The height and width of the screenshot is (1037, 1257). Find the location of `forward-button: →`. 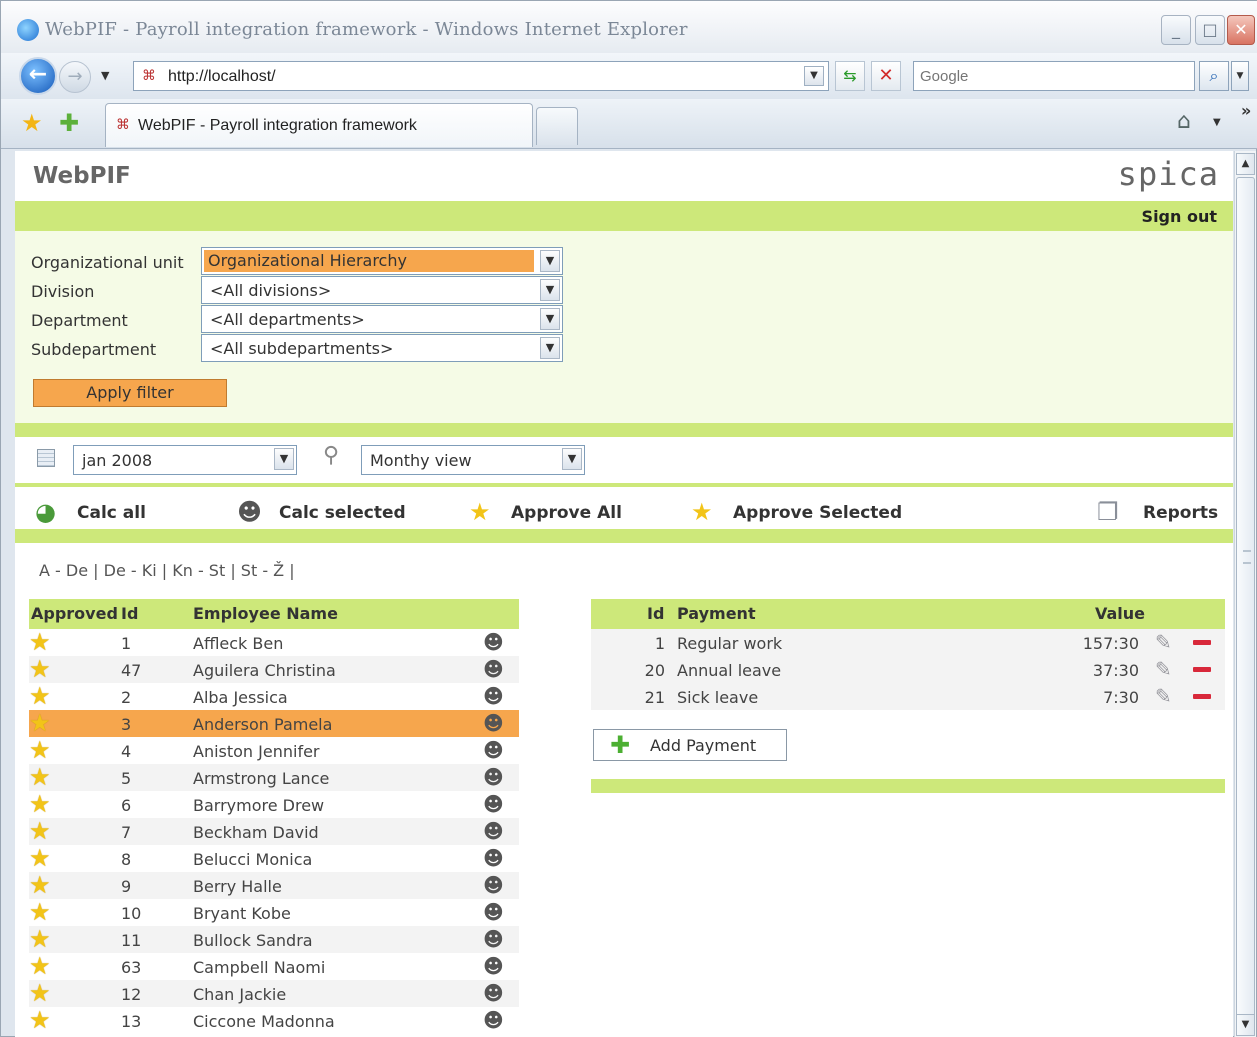

forward-button: → is located at coordinates (75, 77).